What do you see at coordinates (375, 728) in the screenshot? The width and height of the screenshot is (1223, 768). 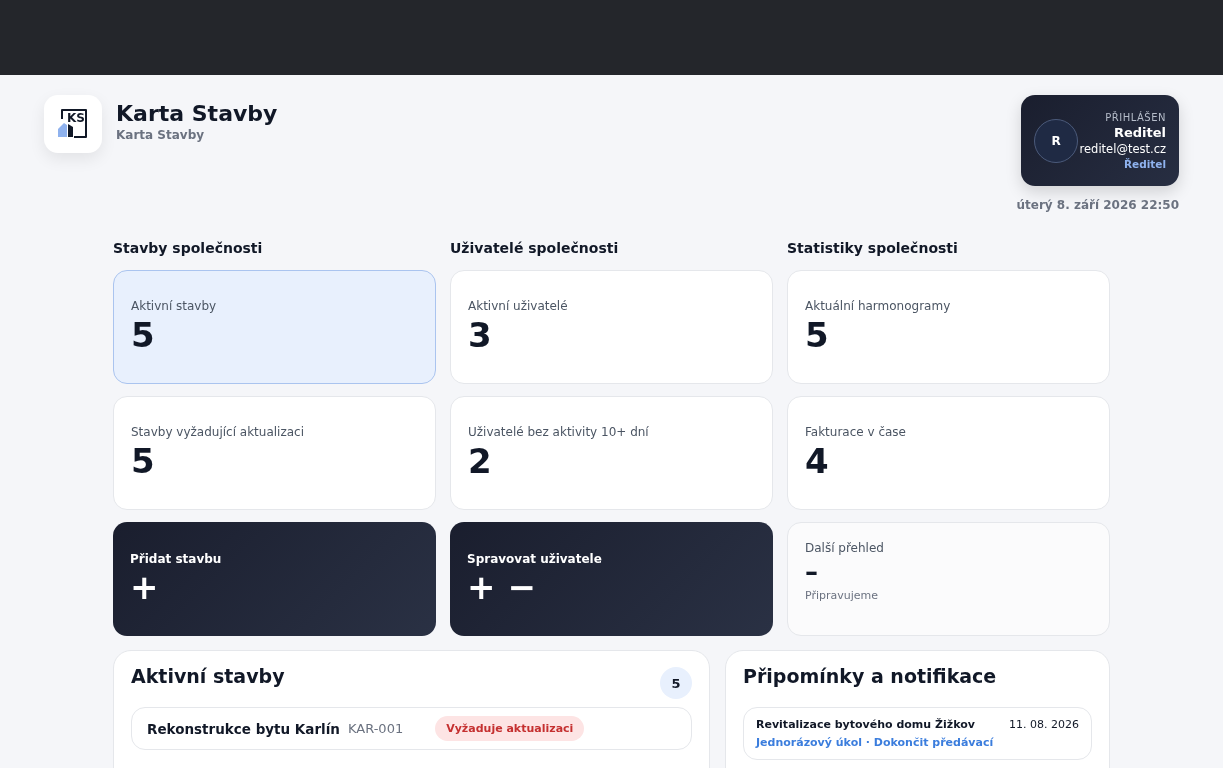 I see `project-code: KAR-001` at bounding box center [375, 728].